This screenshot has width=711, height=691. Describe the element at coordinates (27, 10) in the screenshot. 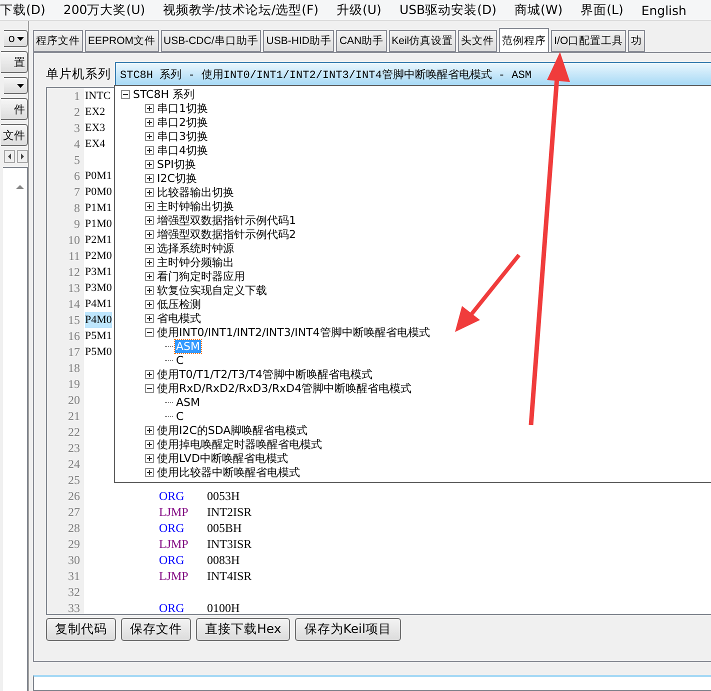

I see `menu-item: 下载(D)` at that location.